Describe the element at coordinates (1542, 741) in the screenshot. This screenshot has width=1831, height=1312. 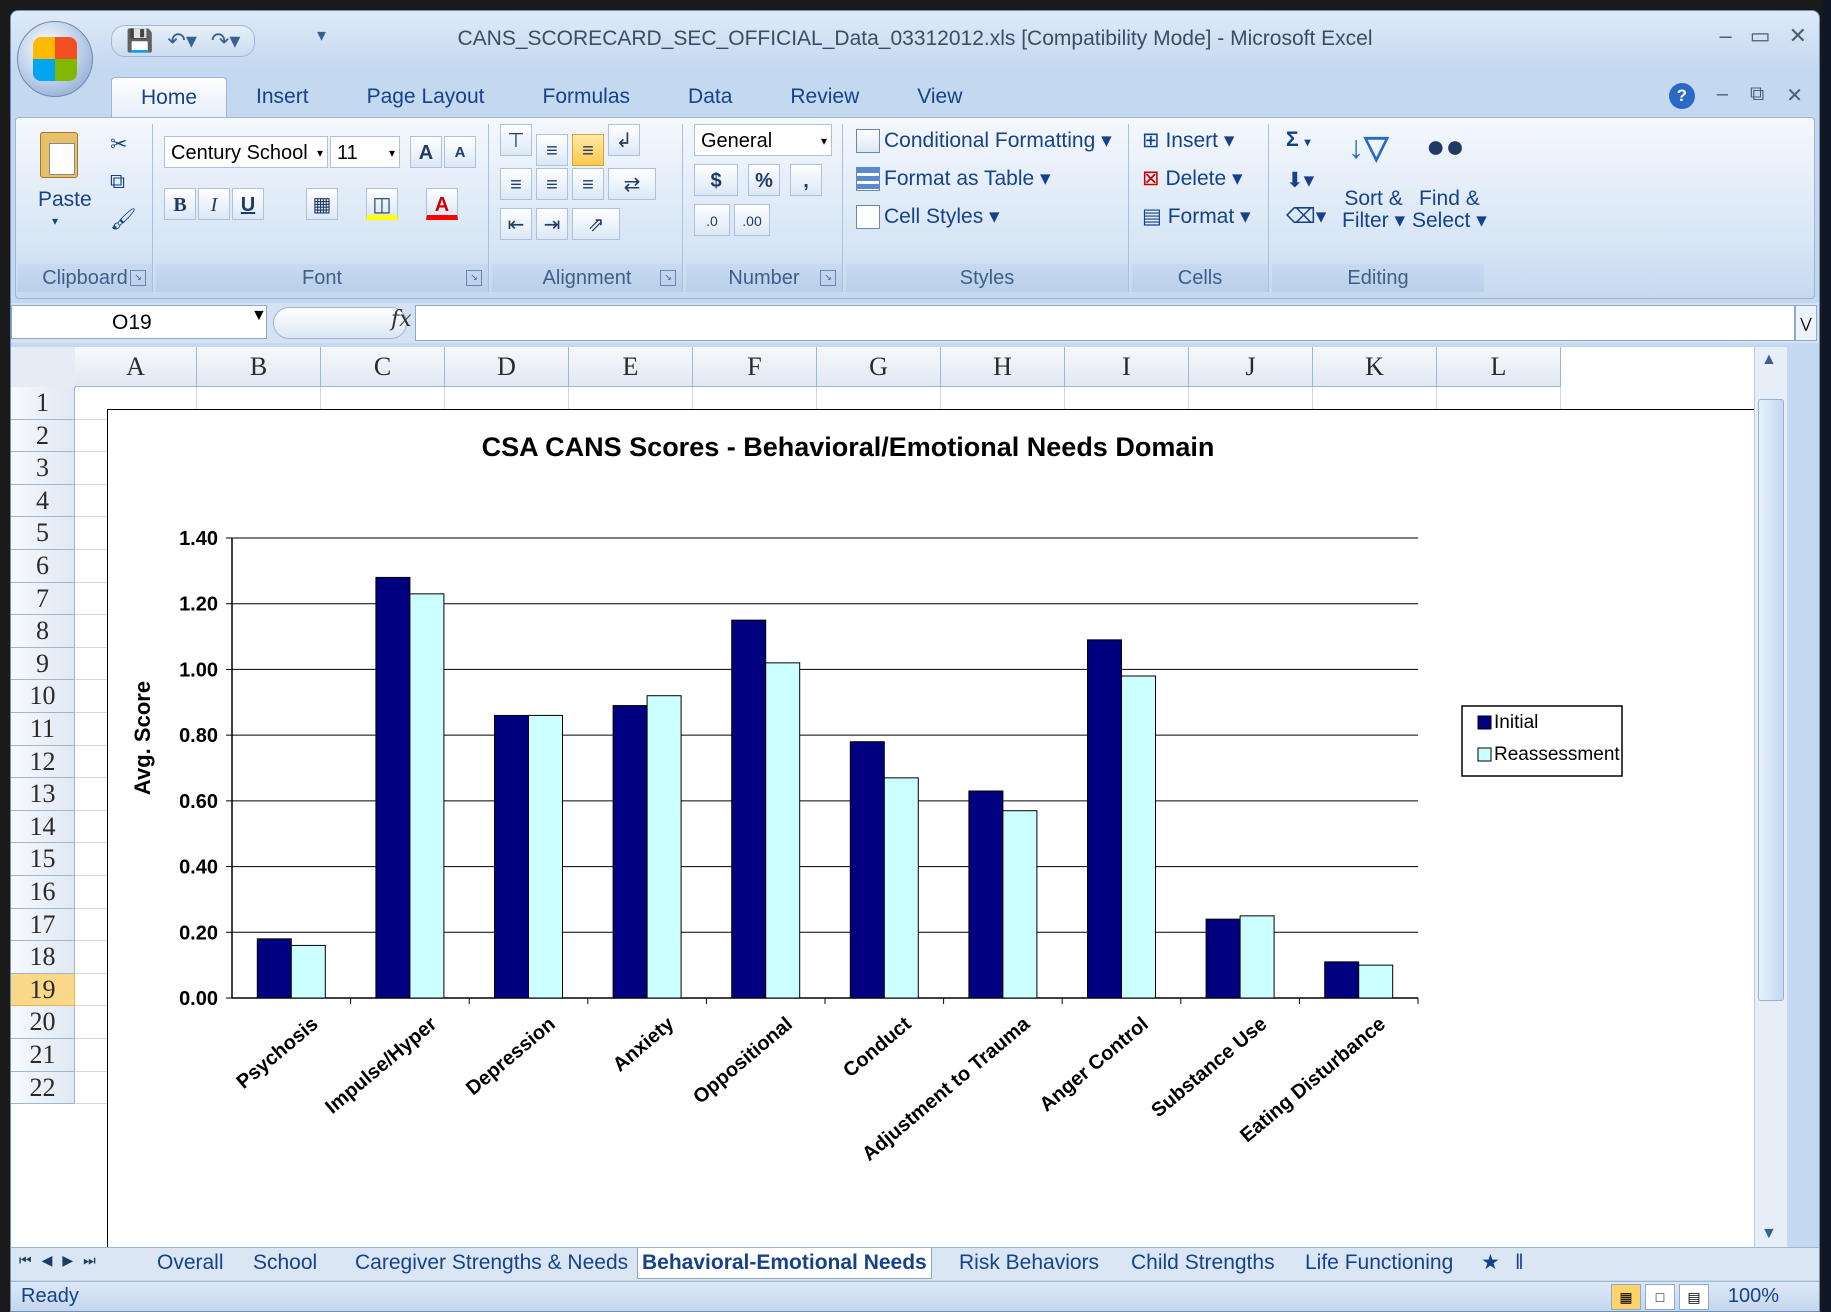
I see `chart-legend: Initial Reassessment` at that location.